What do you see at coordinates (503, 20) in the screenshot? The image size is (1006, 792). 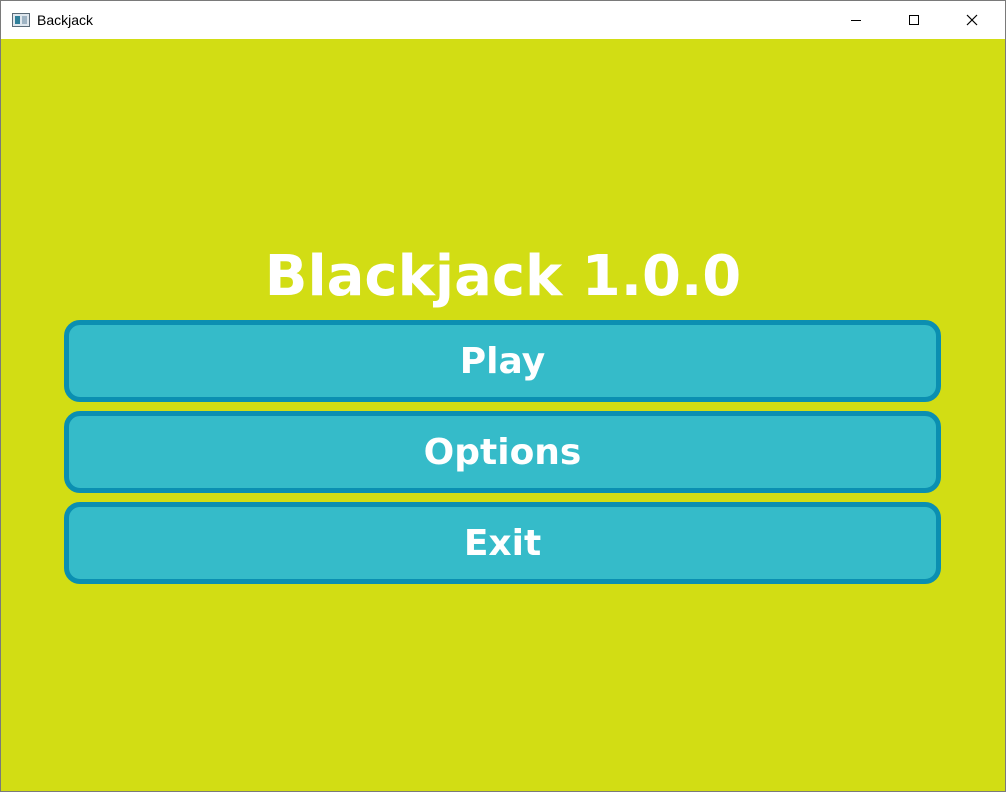 I see `title-bar: Backjack` at bounding box center [503, 20].